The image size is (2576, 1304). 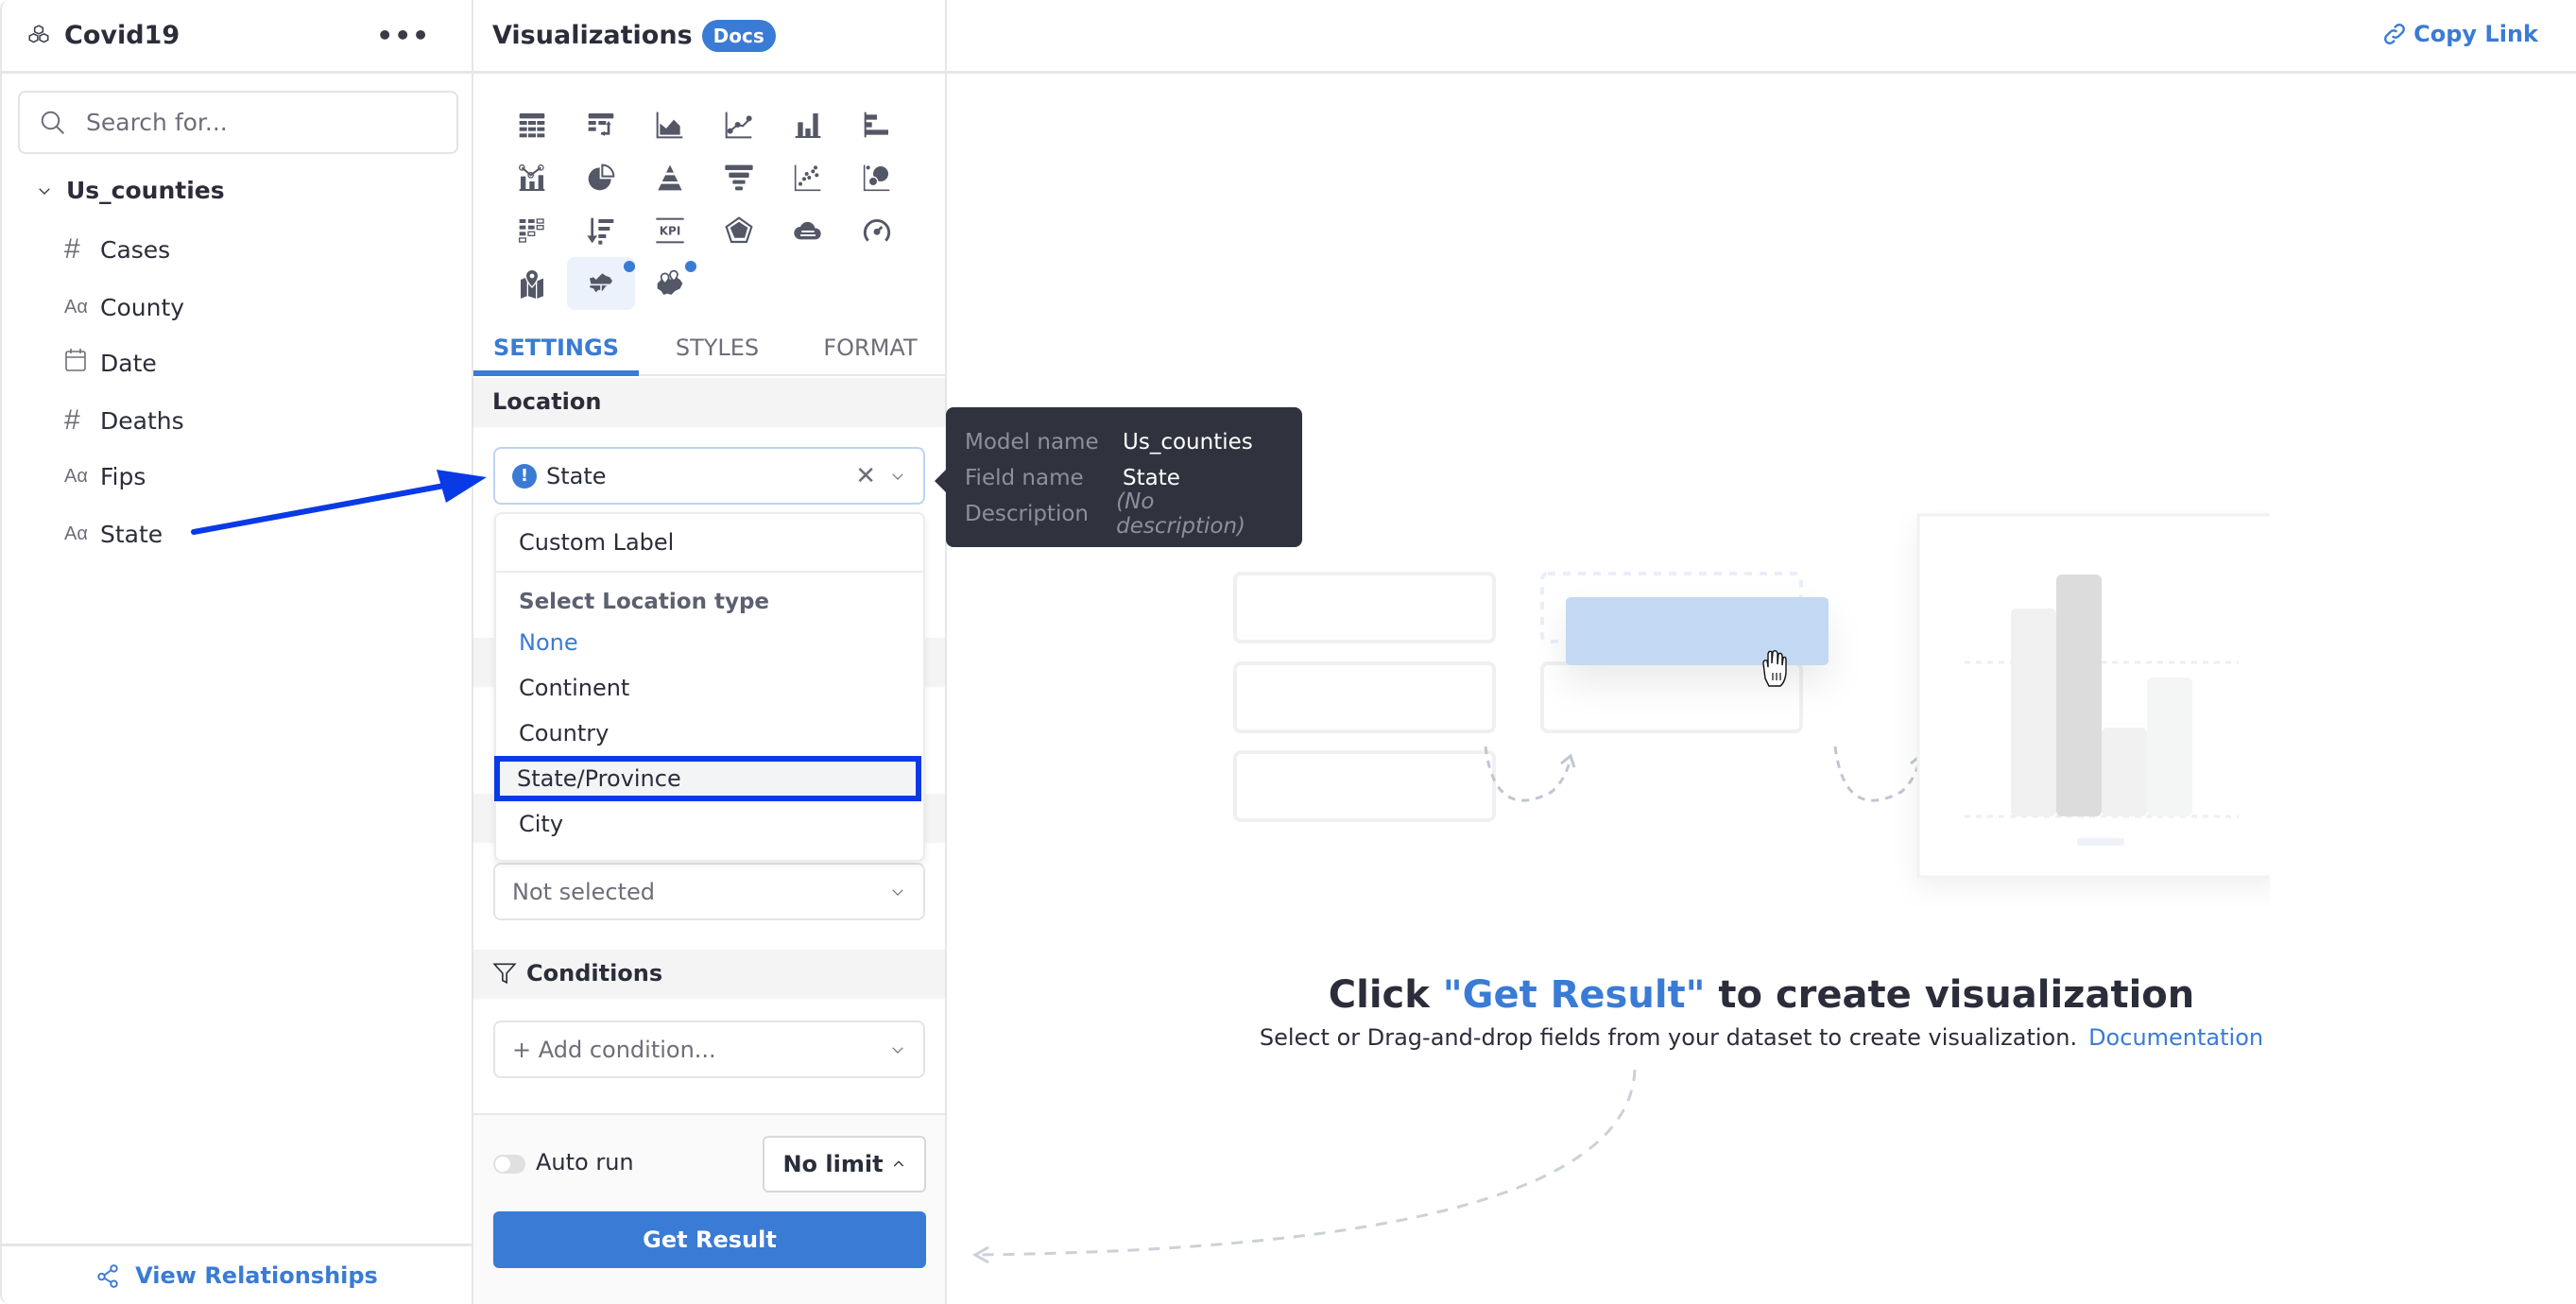 I want to click on tooltip-value: (No description), so click(x=1180, y=514).